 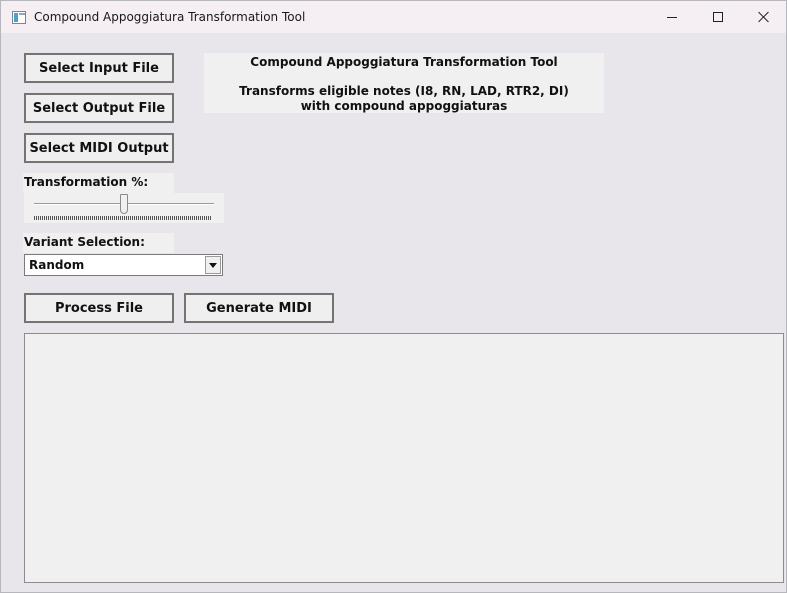 What do you see at coordinates (19, 17) in the screenshot?
I see `app-window-icon` at bounding box center [19, 17].